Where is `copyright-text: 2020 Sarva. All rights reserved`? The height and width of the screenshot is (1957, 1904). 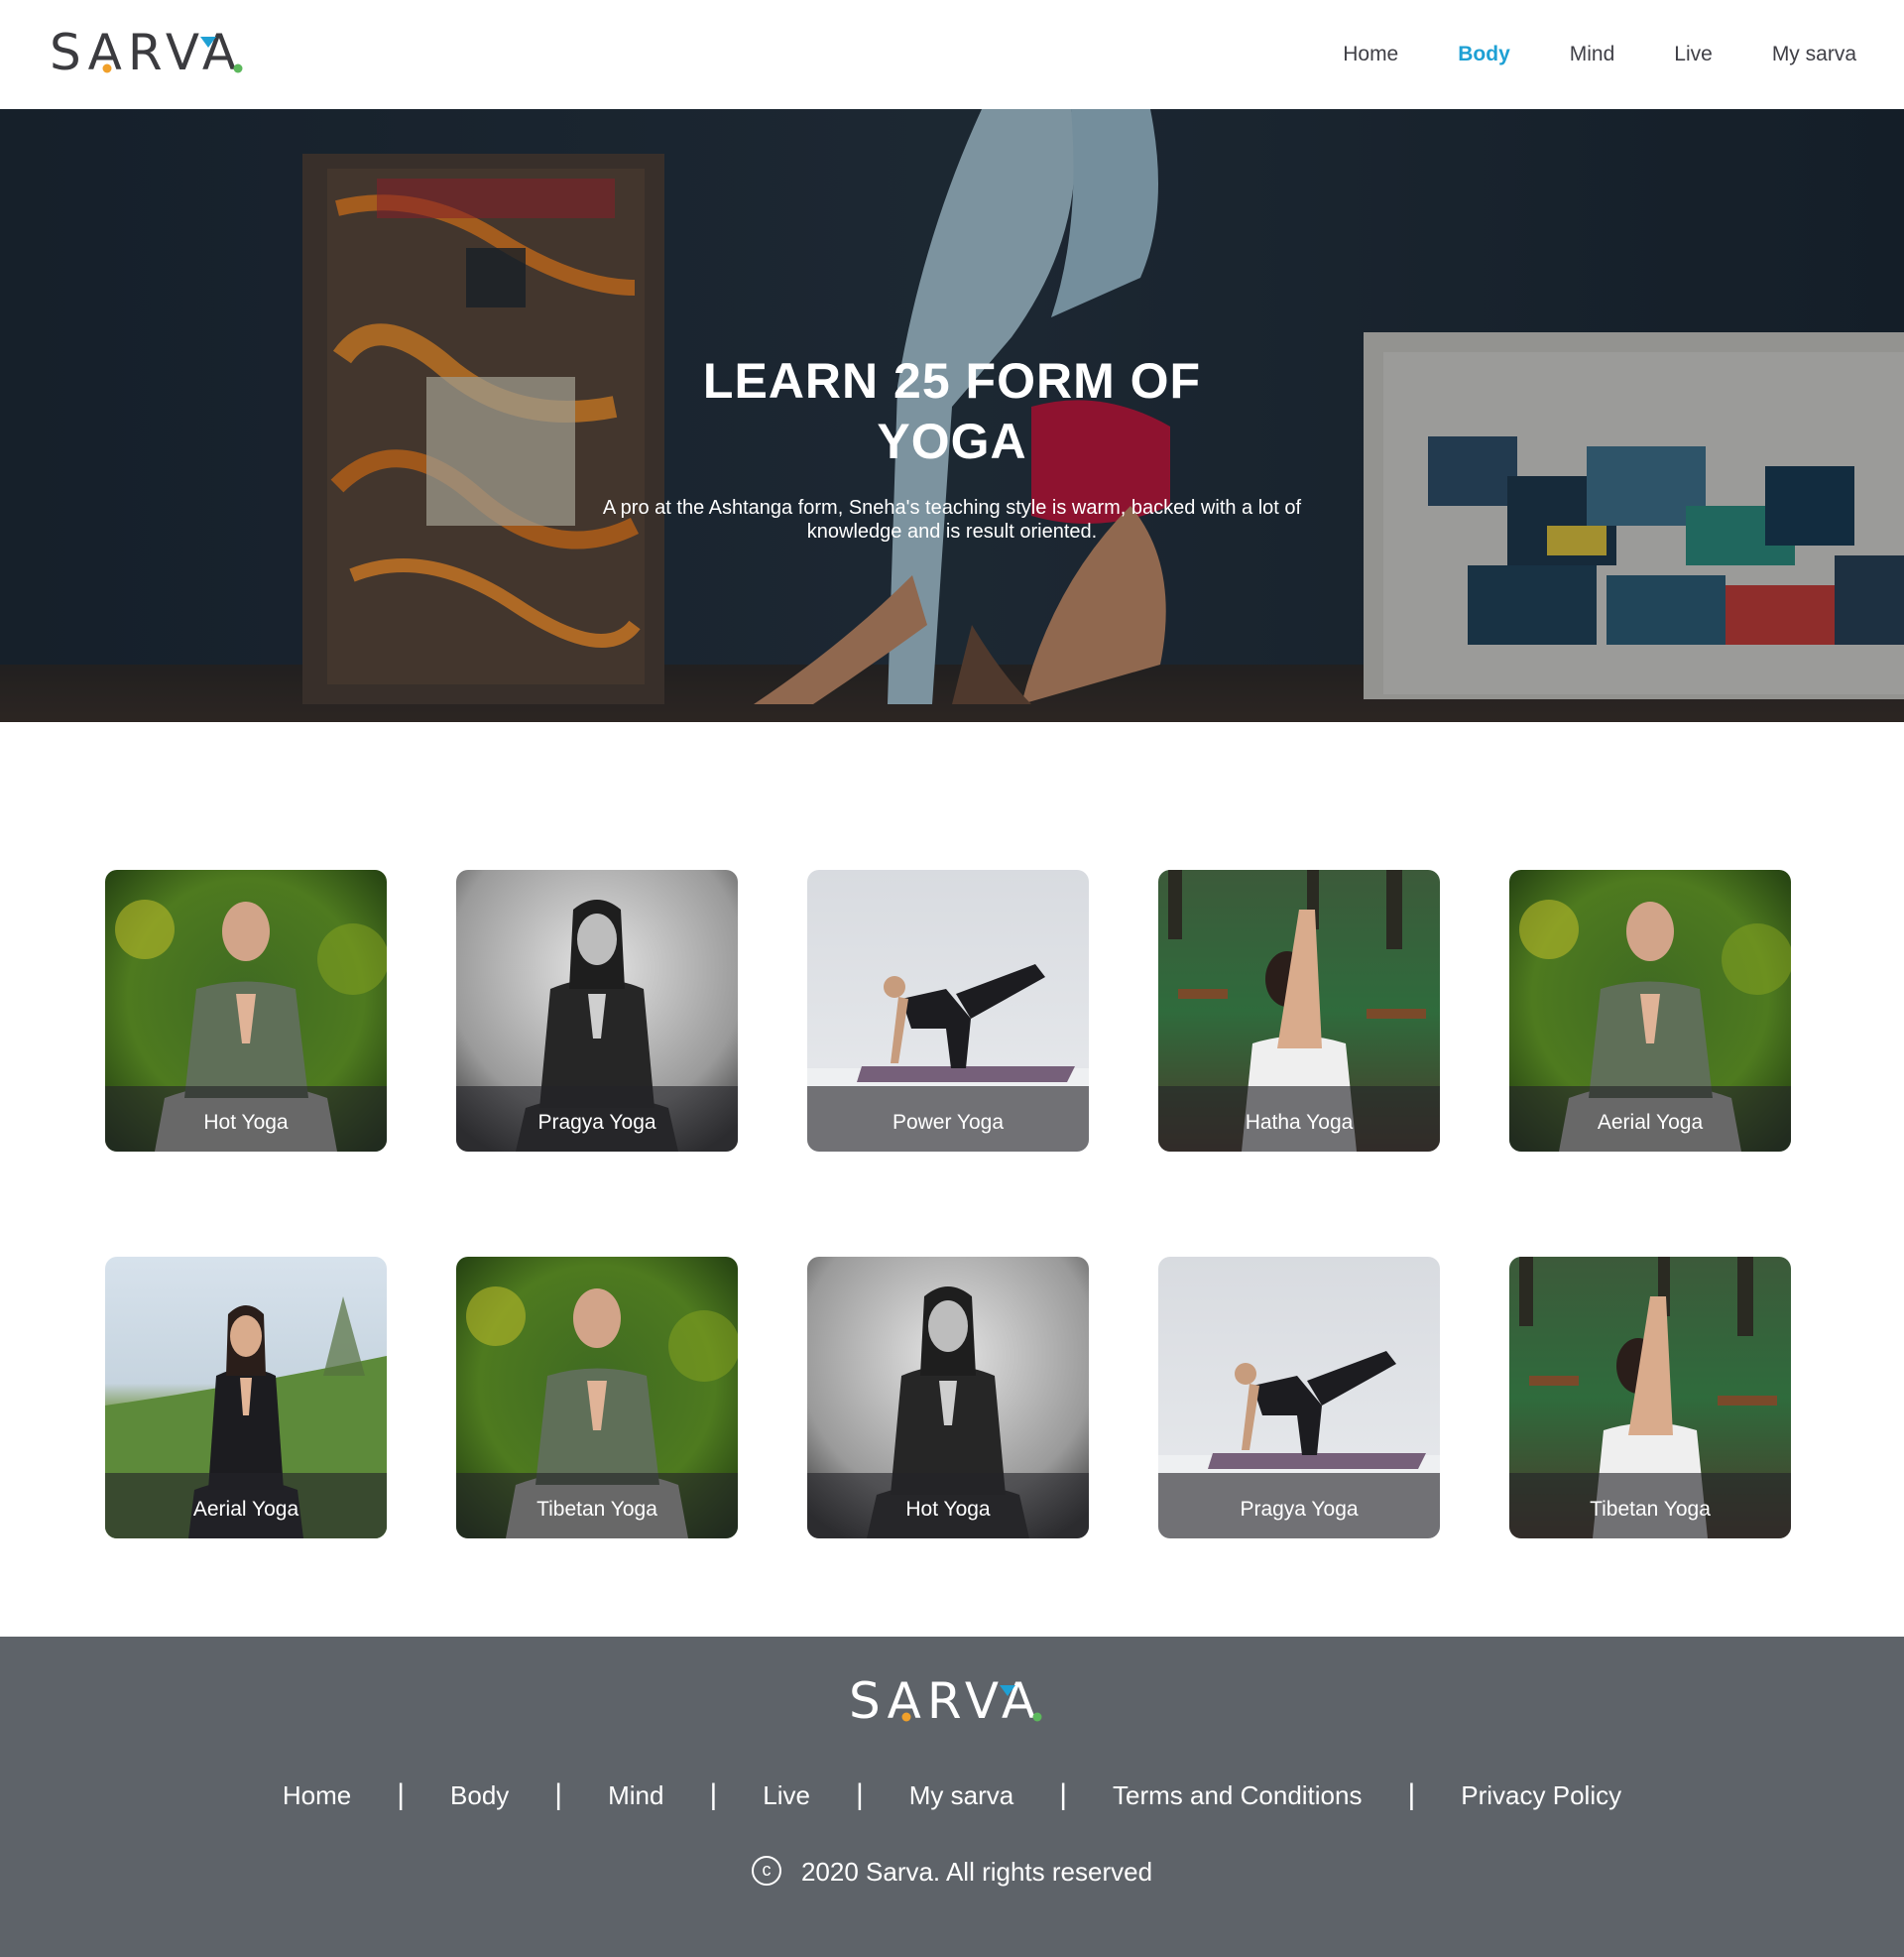
copyright-text: 2020 Sarva. All rights reserved is located at coordinates (976, 1872).